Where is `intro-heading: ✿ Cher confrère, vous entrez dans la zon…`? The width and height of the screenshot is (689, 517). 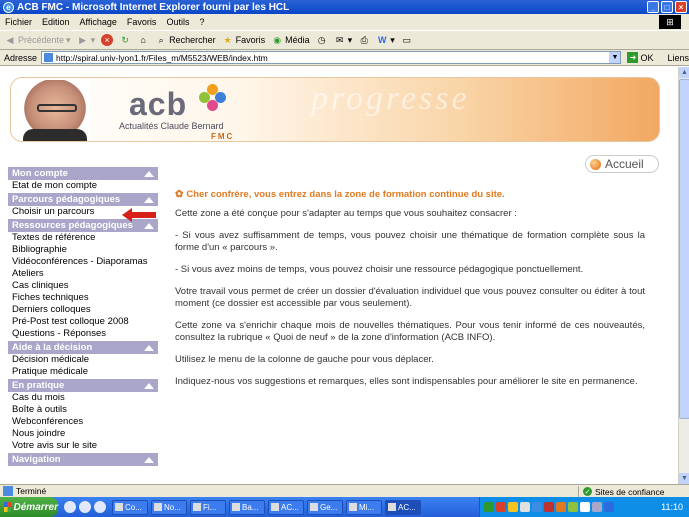 intro-heading: ✿ Cher confrère, vous entrez dans la zon… is located at coordinates (340, 194).